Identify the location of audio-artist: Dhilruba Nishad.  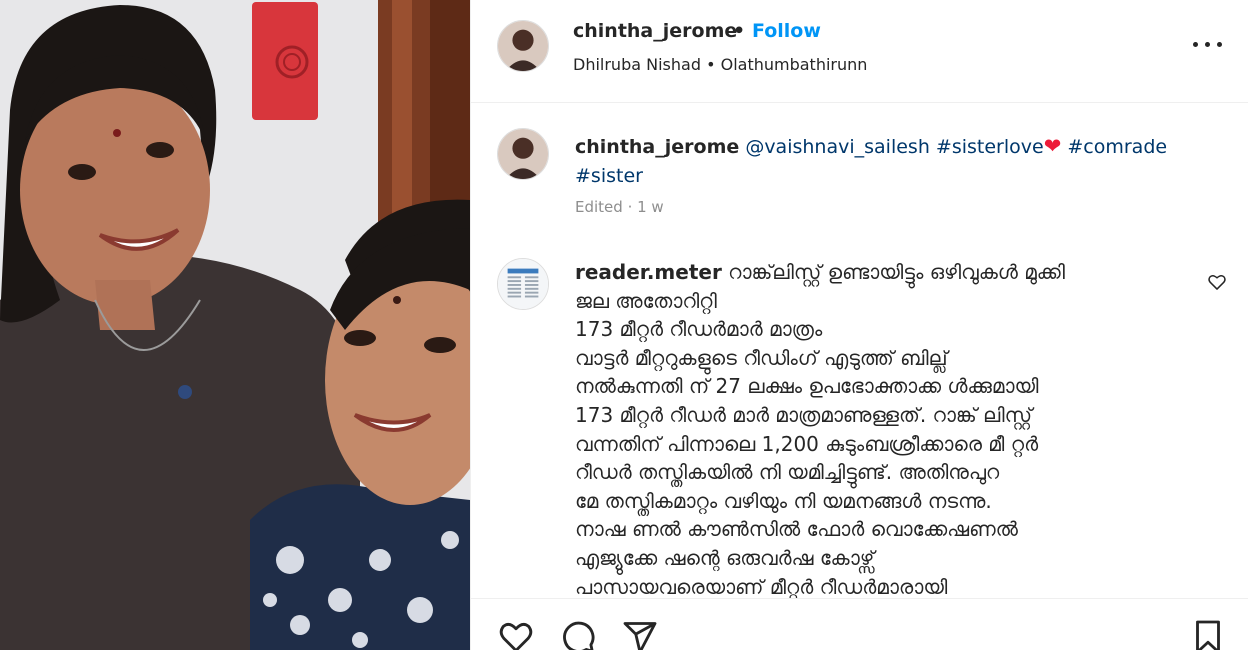
(637, 64).